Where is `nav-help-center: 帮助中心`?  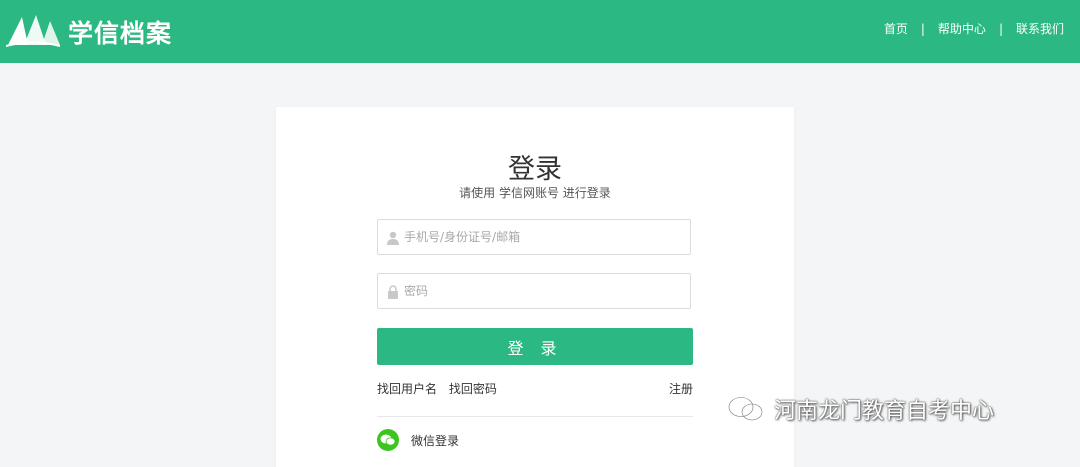
nav-help-center: 帮助中心 is located at coordinates (962, 28).